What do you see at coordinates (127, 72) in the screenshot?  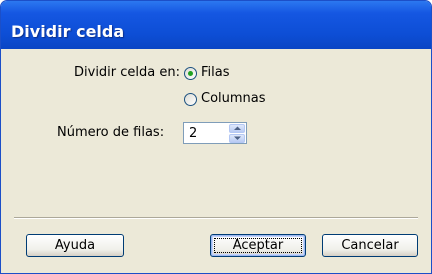 I see `split-label: Dividir celda en:` at bounding box center [127, 72].